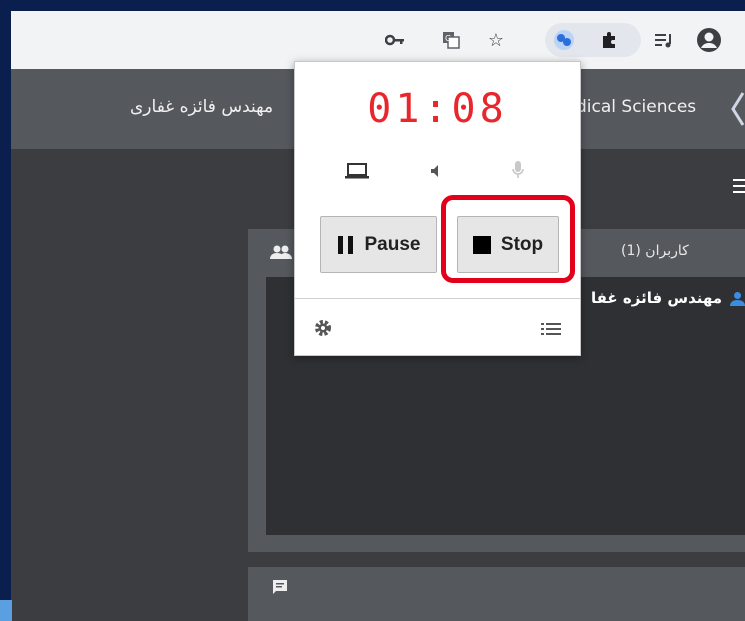 This screenshot has width=745, height=621. I want to click on chevron-left-icon, so click(738, 109).